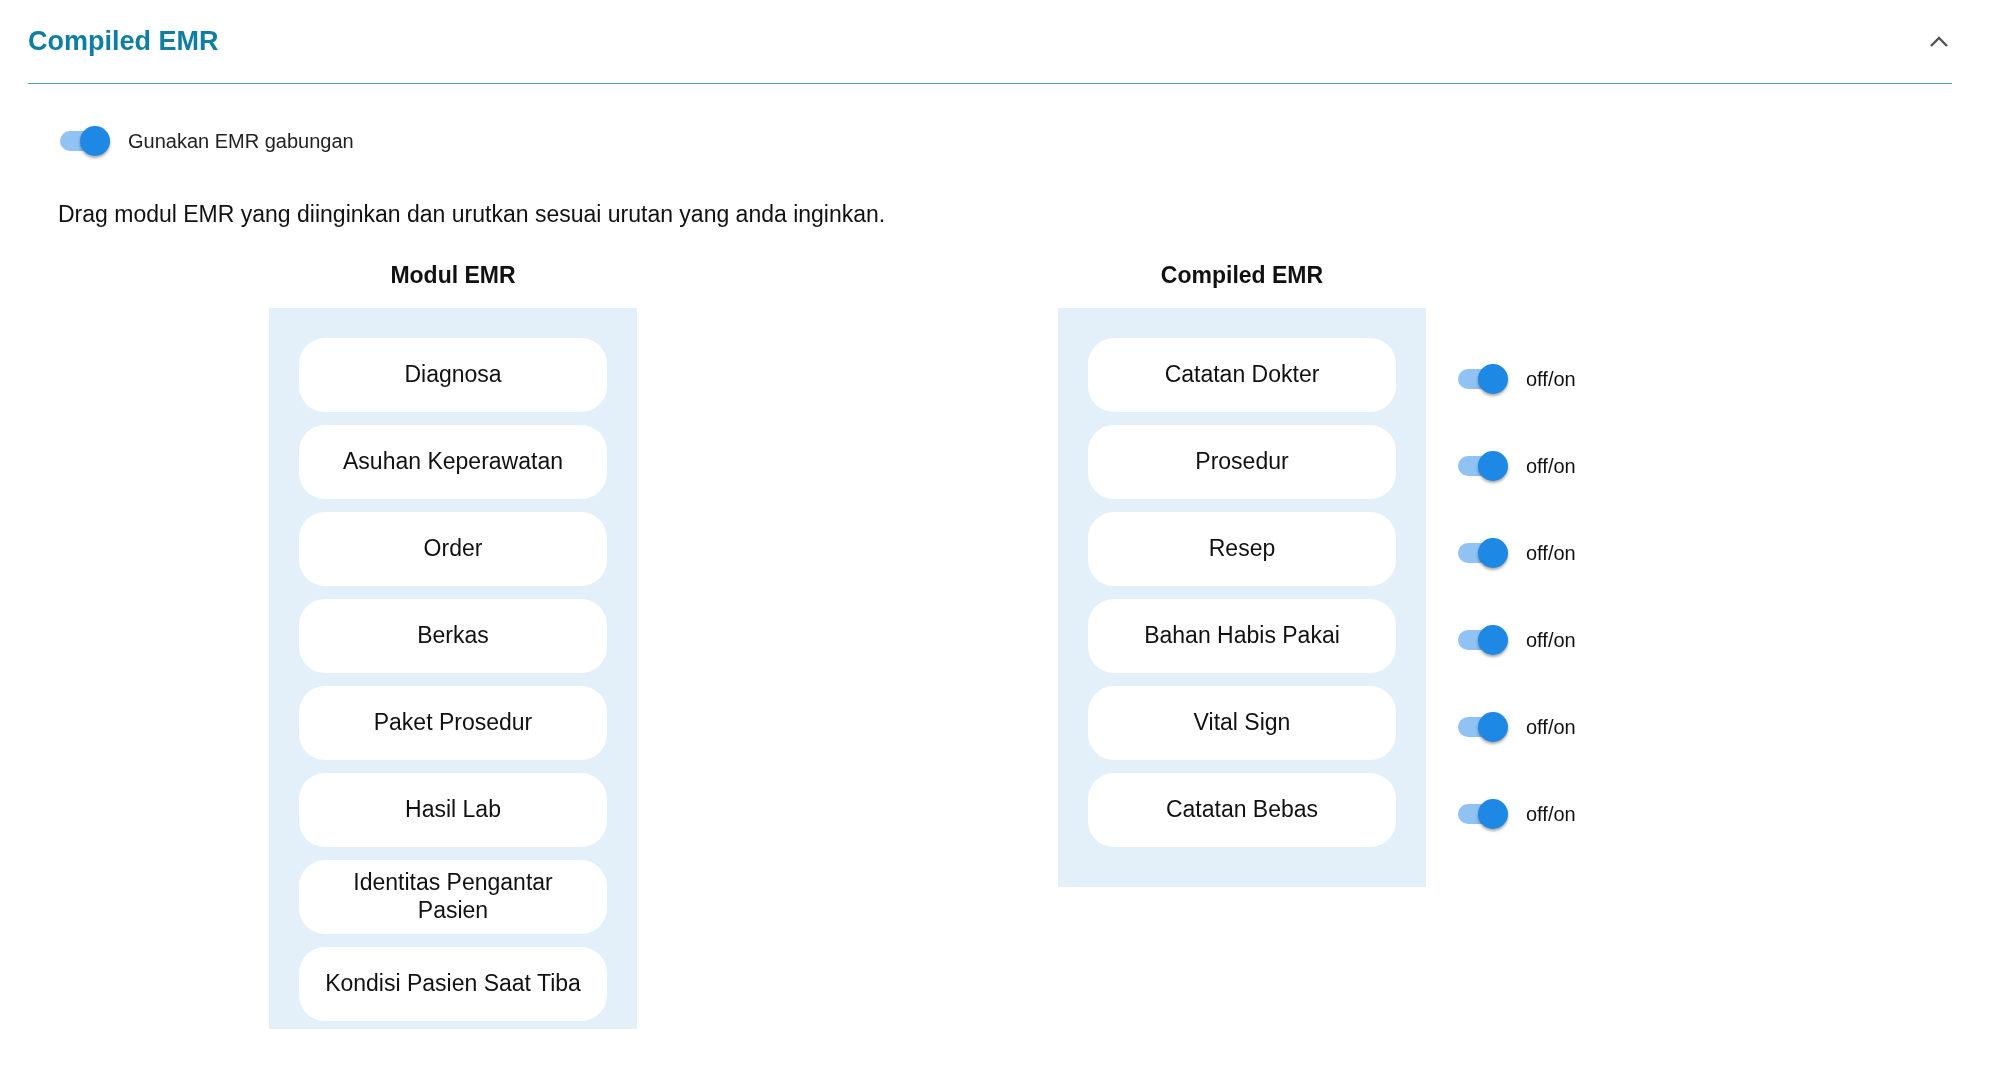 The image size is (2000, 1075). I want to click on module-card: Catatan Bebas, so click(1242, 810).